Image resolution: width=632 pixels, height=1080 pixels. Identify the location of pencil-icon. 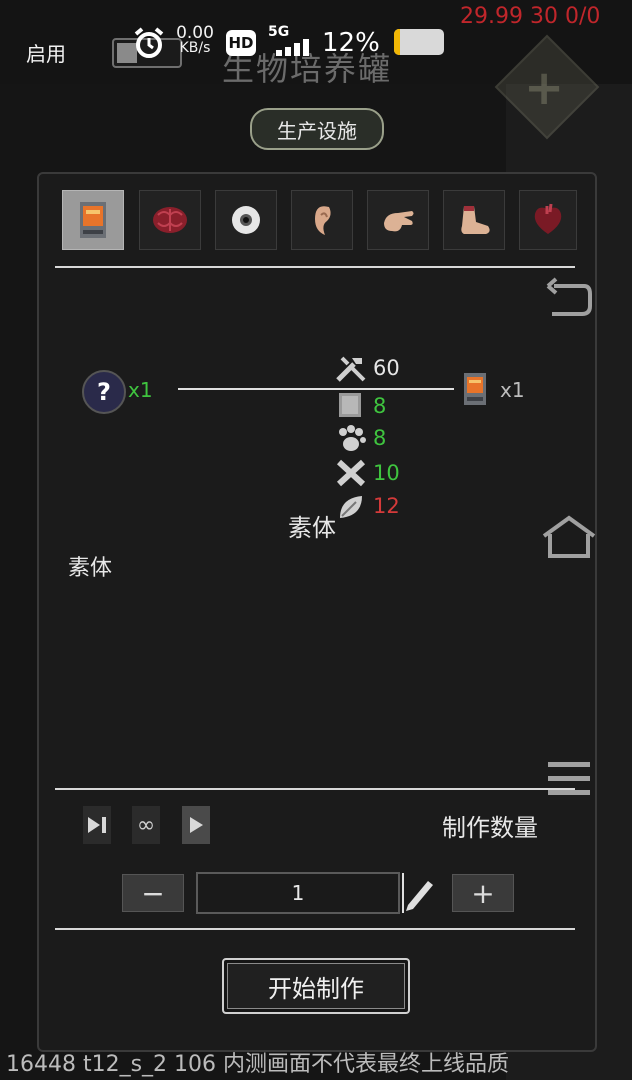
(417, 893).